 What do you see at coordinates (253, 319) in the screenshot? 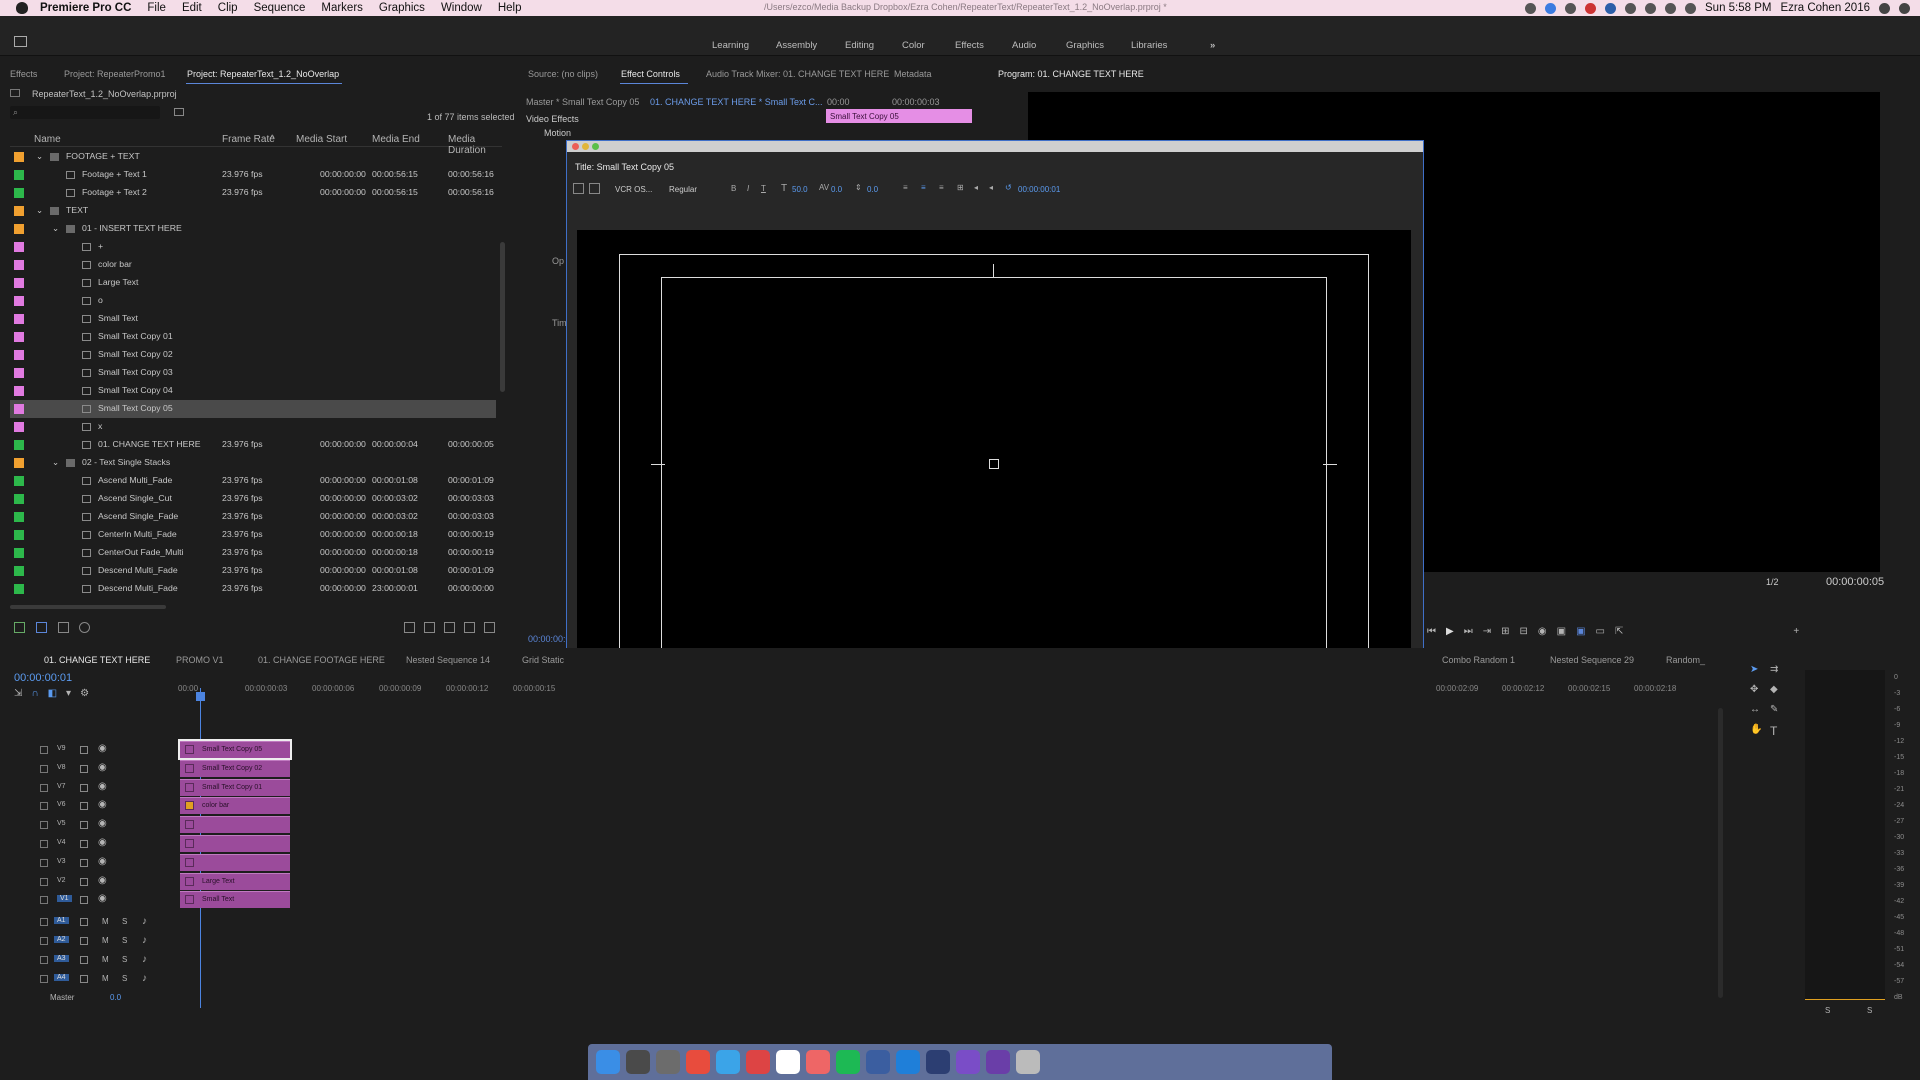
I see `project-row: Small Text` at bounding box center [253, 319].